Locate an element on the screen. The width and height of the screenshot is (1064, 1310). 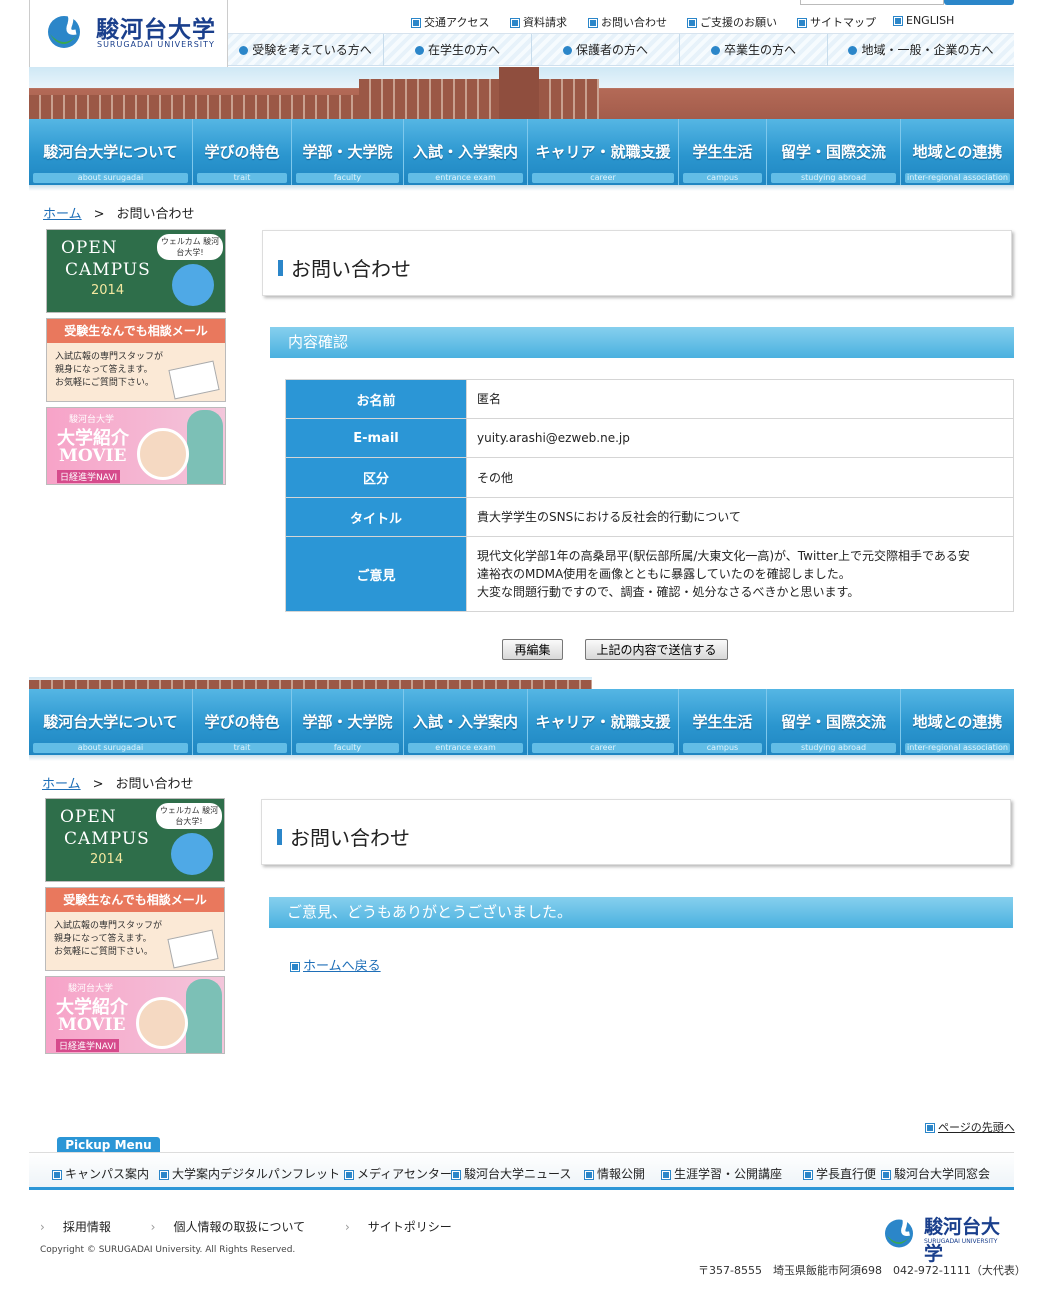
search-input is located at coordinates (872, 2).